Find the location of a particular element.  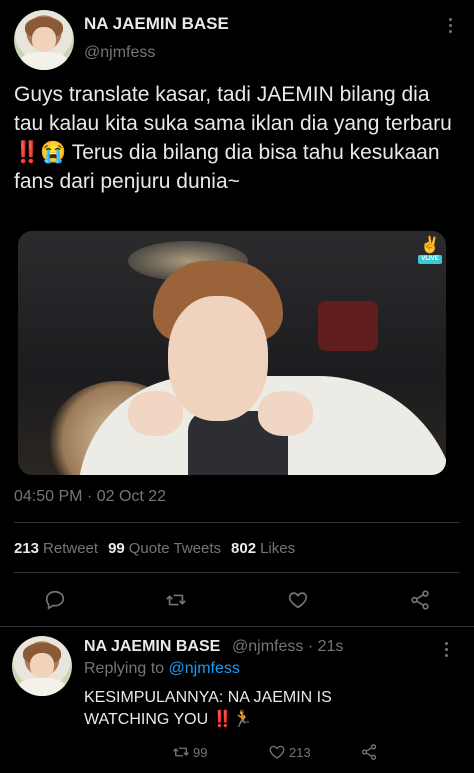

quote-count: 99 is located at coordinates (116, 548).